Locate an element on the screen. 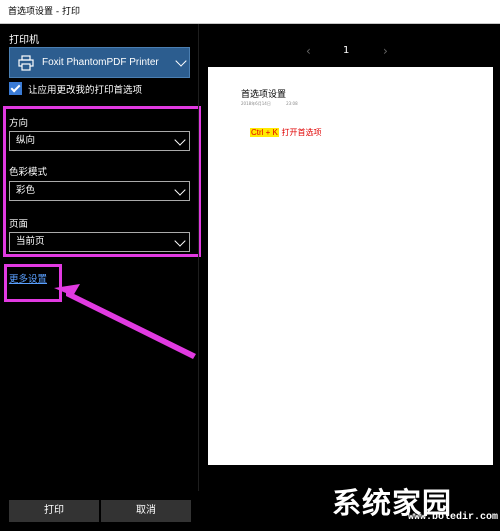 The image size is (500, 531). preview-doc-meta: 2018年6月14日 23:08 is located at coordinates (269, 104).